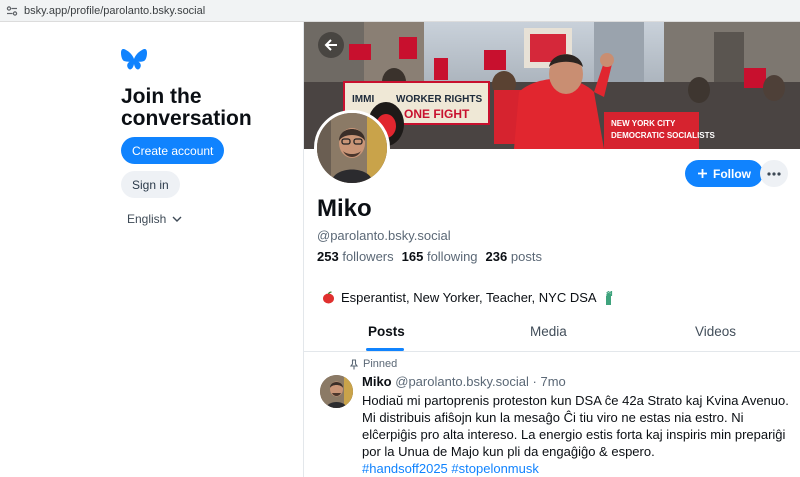 This screenshot has height=477, width=800. What do you see at coordinates (354, 363) in the screenshot?
I see `pin-icon` at bounding box center [354, 363].